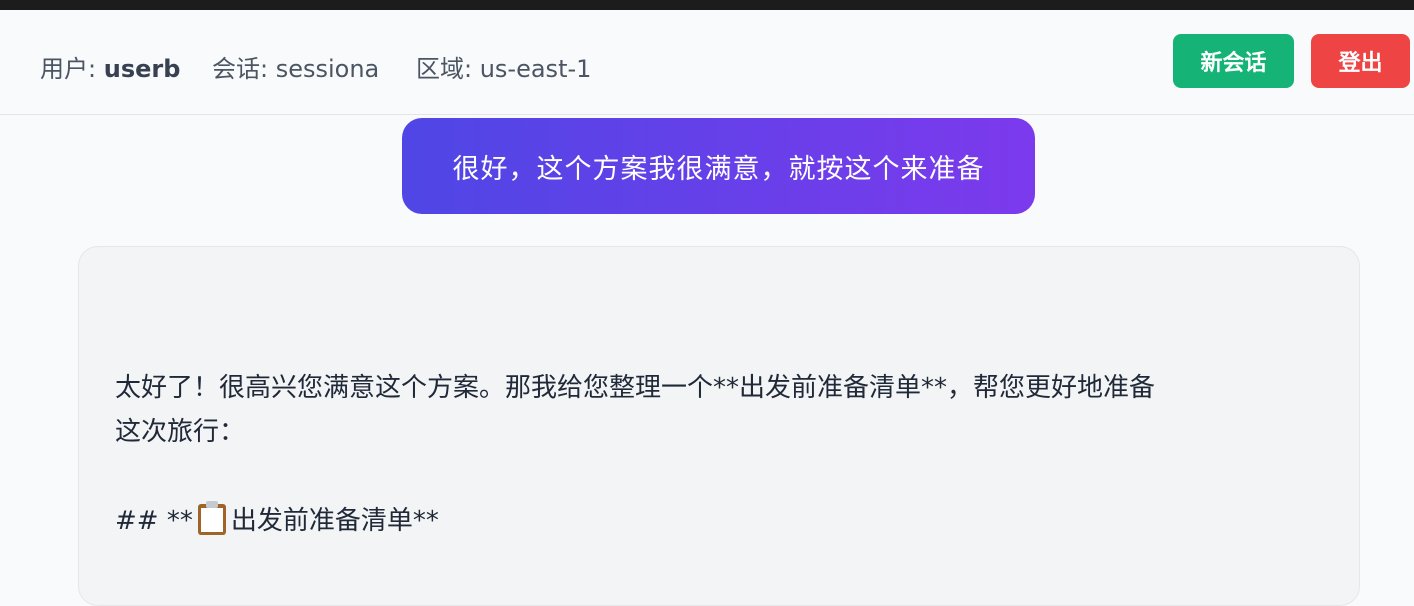 The image size is (1414, 606). What do you see at coordinates (718, 169) in the screenshot?
I see `user-message-text: 很好，这个方案我很满意，就按这个来准备` at bounding box center [718, 169].